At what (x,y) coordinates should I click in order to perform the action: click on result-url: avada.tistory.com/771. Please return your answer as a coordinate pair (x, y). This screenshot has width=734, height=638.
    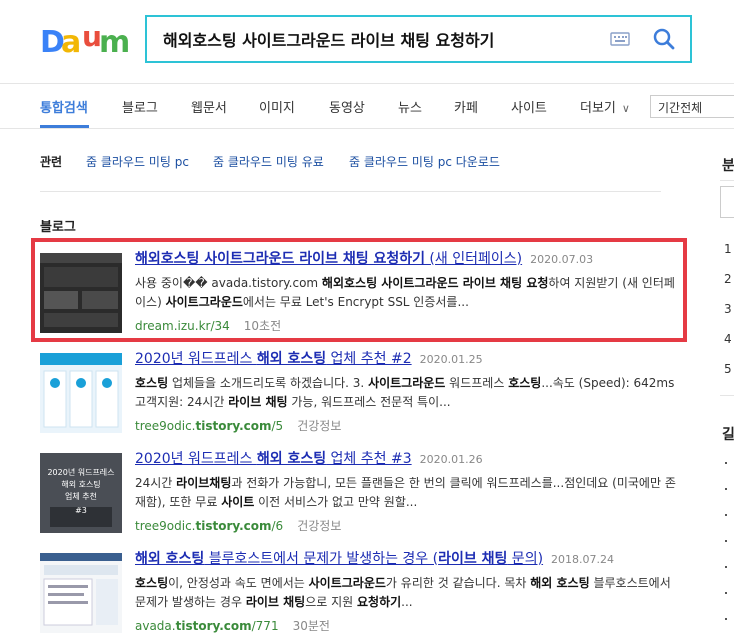
    Looking at the image, I should click on (207, 626).